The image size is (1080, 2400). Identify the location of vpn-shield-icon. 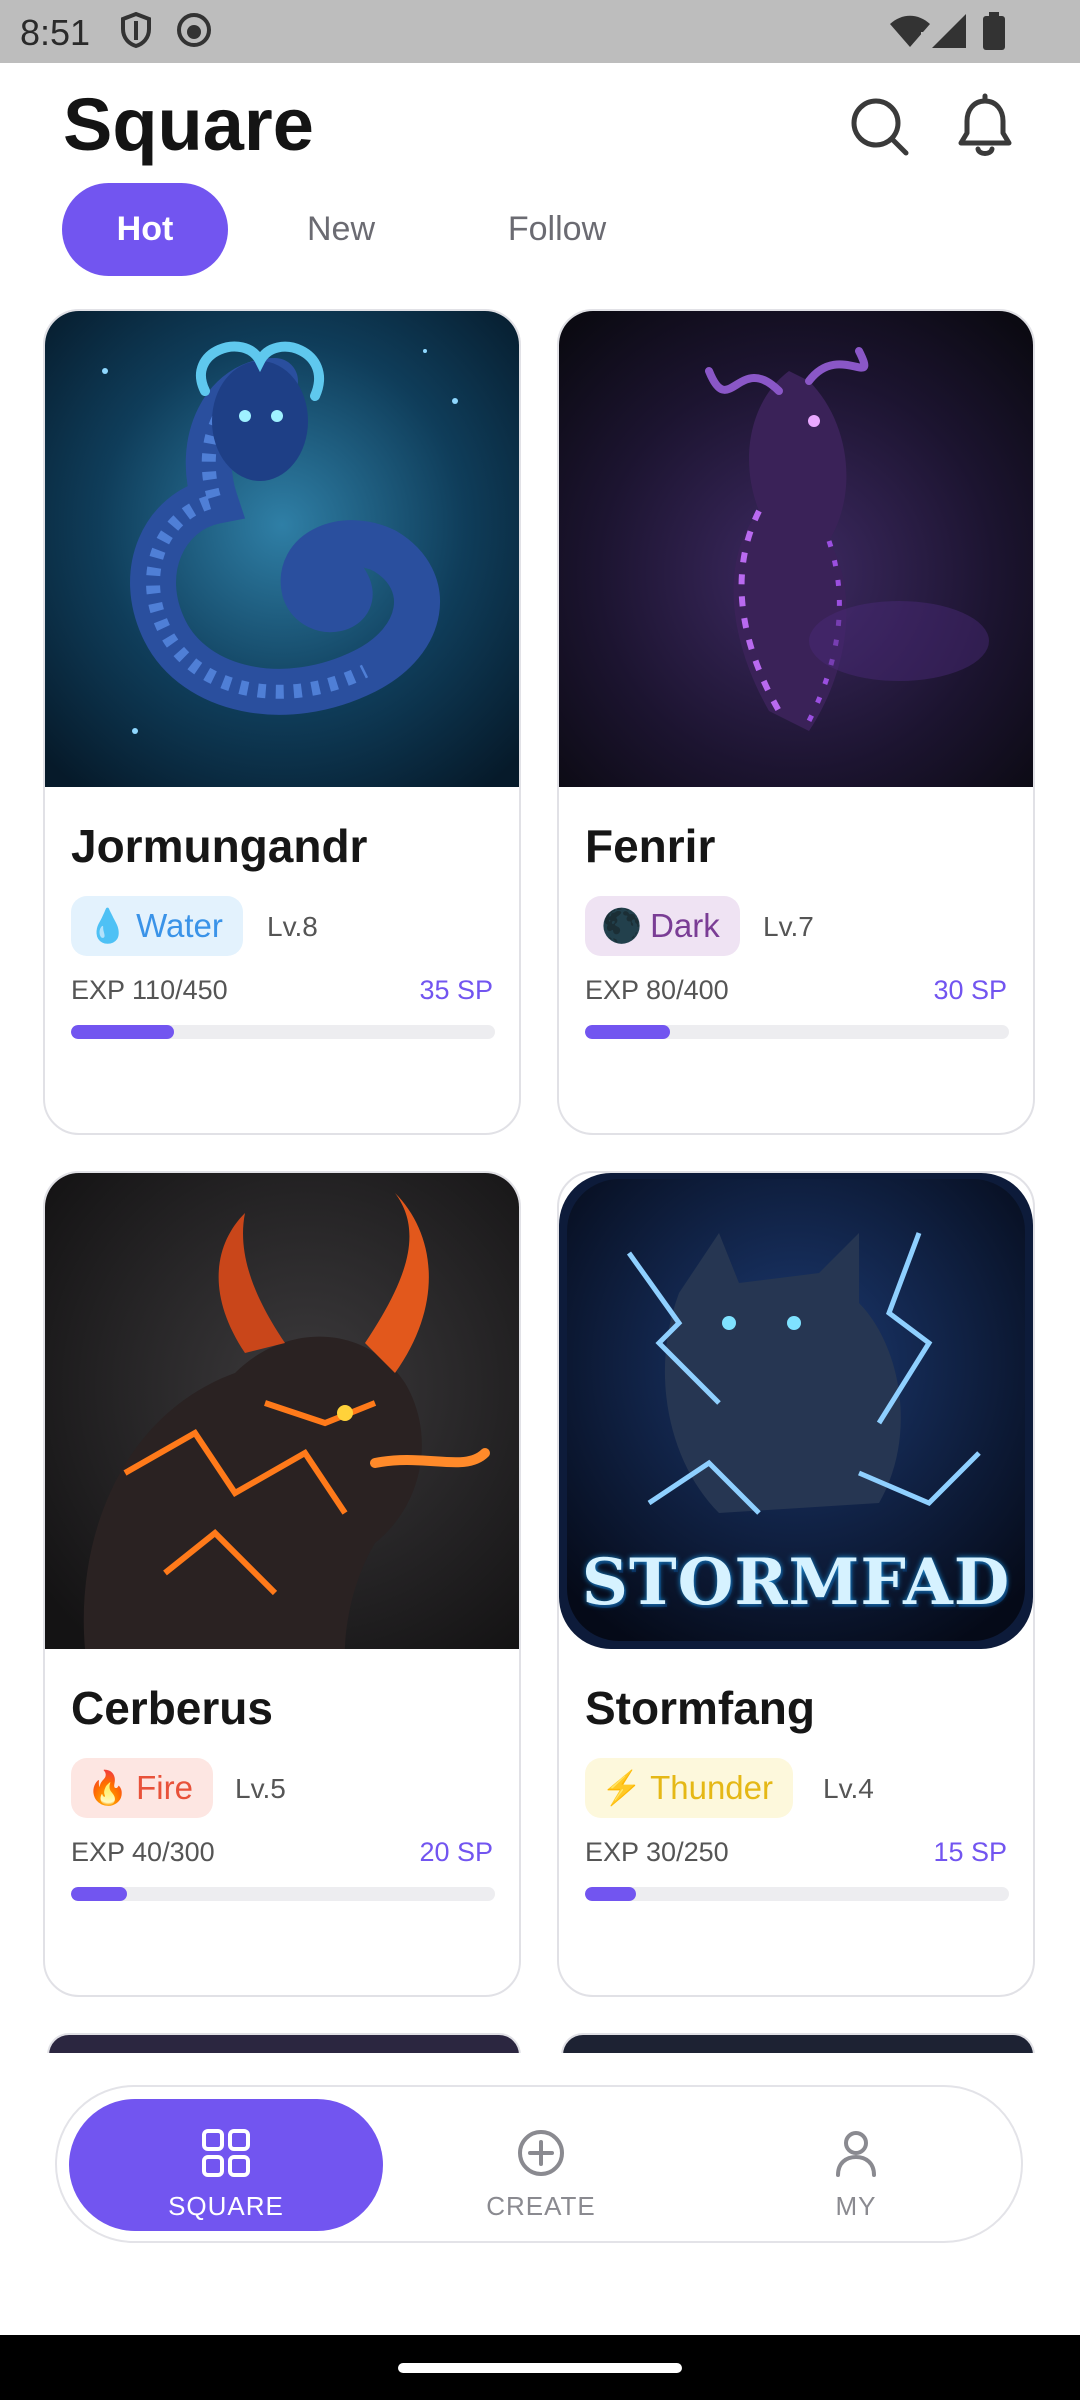
(136, 30).